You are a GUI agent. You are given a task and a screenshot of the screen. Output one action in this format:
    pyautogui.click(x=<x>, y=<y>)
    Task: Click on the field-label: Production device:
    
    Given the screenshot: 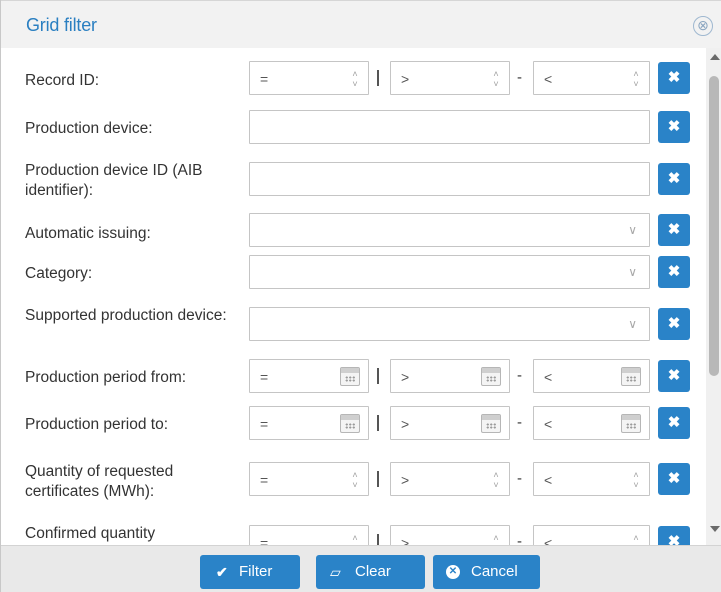 What is the action you would take?
    pyautogui.click(x=89, y=128)
    